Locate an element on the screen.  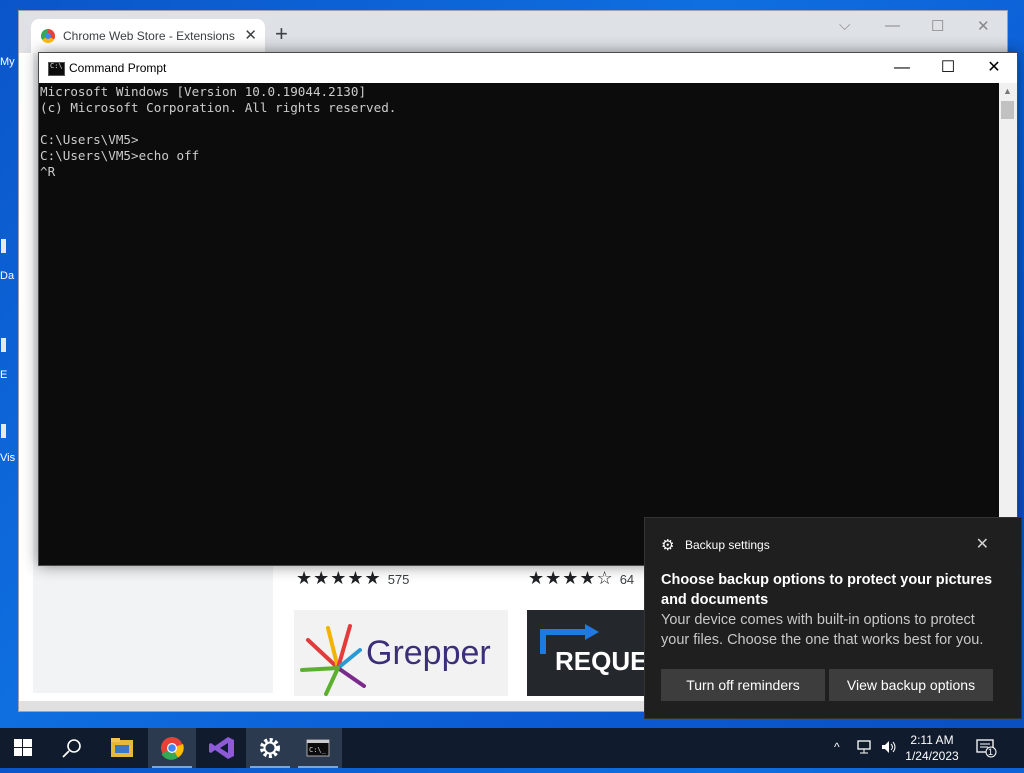
settings-taskbar-button is located at coordinates (270, 748).